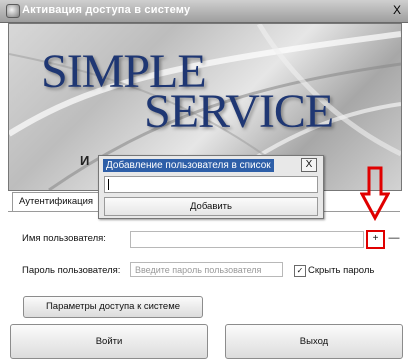 The width and height of the screenshot is (408, 359). What do you see at coordinates (247, 239) in the screenshot?
I see `username-field` at bounding box center [247, 239].